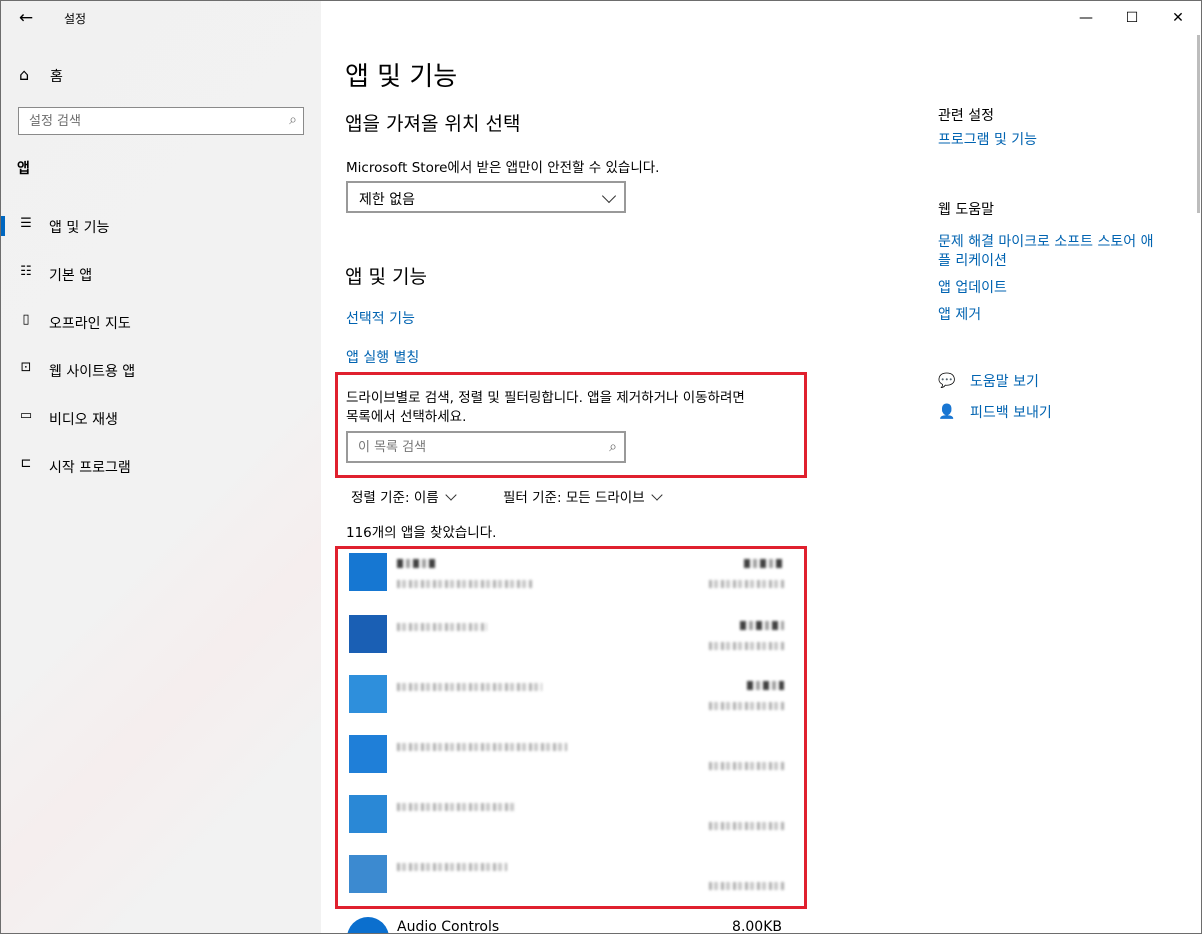 Image resolution: width=1202 pixels, height=934 pixels. Describe the element at coordinates (83, 420) in the screenshot. I see `sidebar-item-label: 비디오 재생` at that location.